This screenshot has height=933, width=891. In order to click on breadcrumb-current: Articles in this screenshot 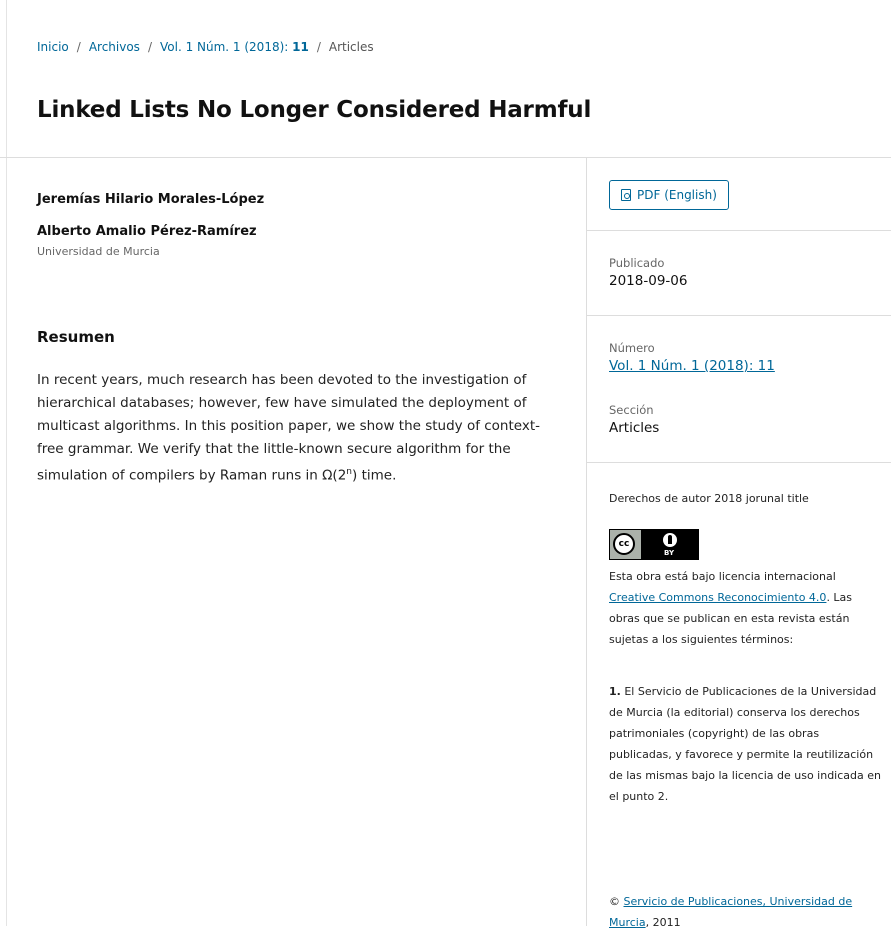, I will do `click(351, 47)`.